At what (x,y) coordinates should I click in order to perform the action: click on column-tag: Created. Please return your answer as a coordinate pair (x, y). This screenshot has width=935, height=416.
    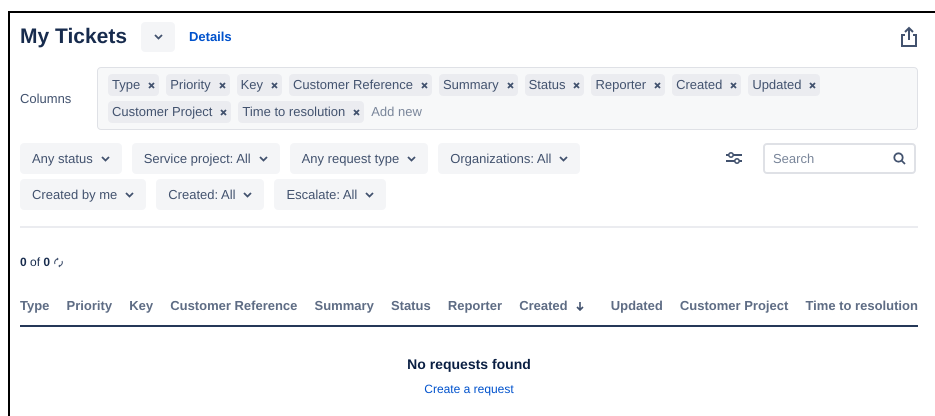
    Looking at the image, I should click on (707, 85).